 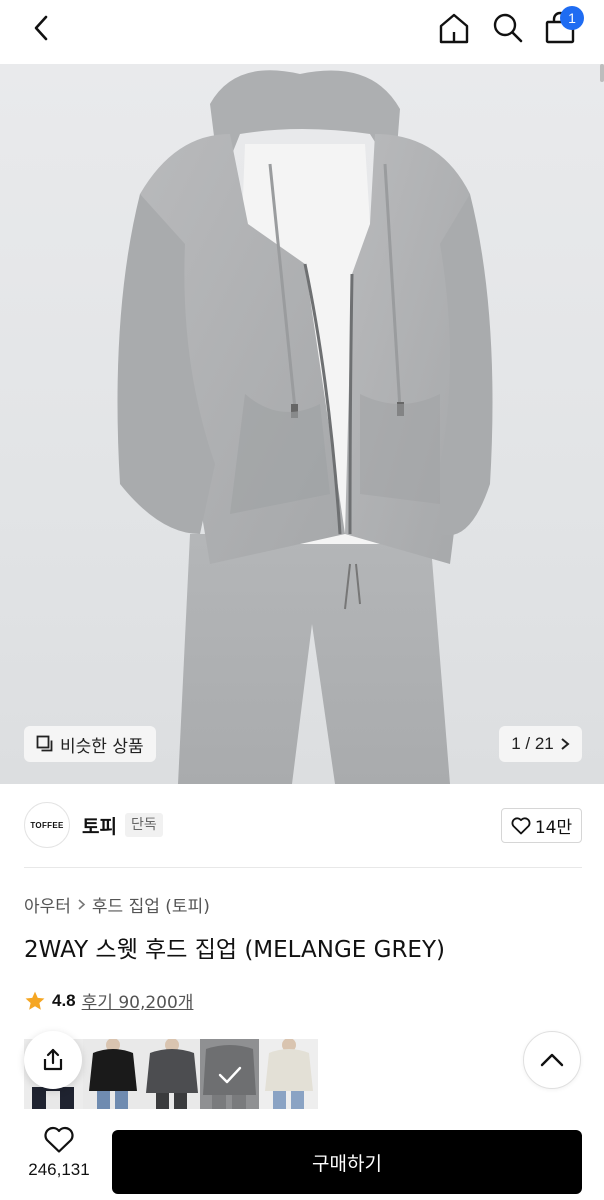 I want to click on similar-products-button: 비슷한 상품, so click(x=90, y=744).